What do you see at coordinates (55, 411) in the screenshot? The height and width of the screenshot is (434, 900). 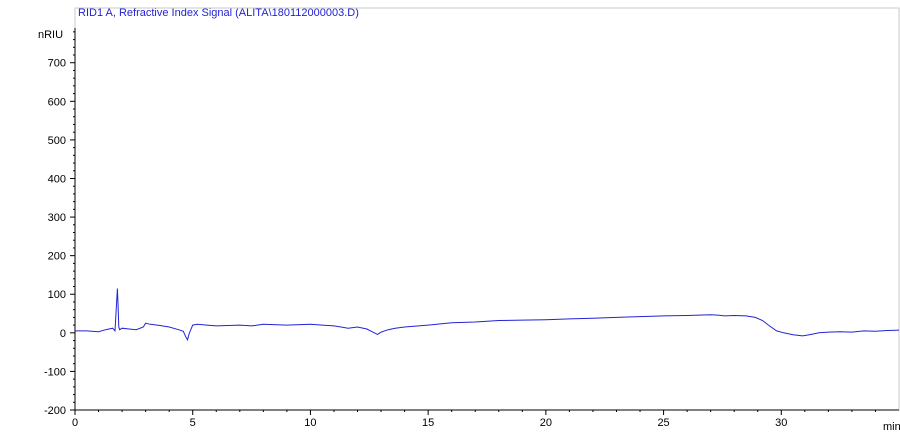 I see `y-tick-label: -200` at bounding box center [55, 411].